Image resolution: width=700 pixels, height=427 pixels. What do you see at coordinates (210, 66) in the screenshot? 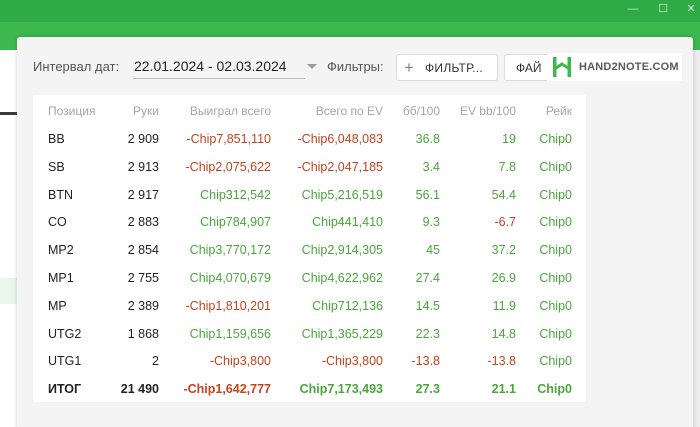
I see `date-range-value: 22.01.2024 - 02.03.2024` at bounding box center [210, 66].